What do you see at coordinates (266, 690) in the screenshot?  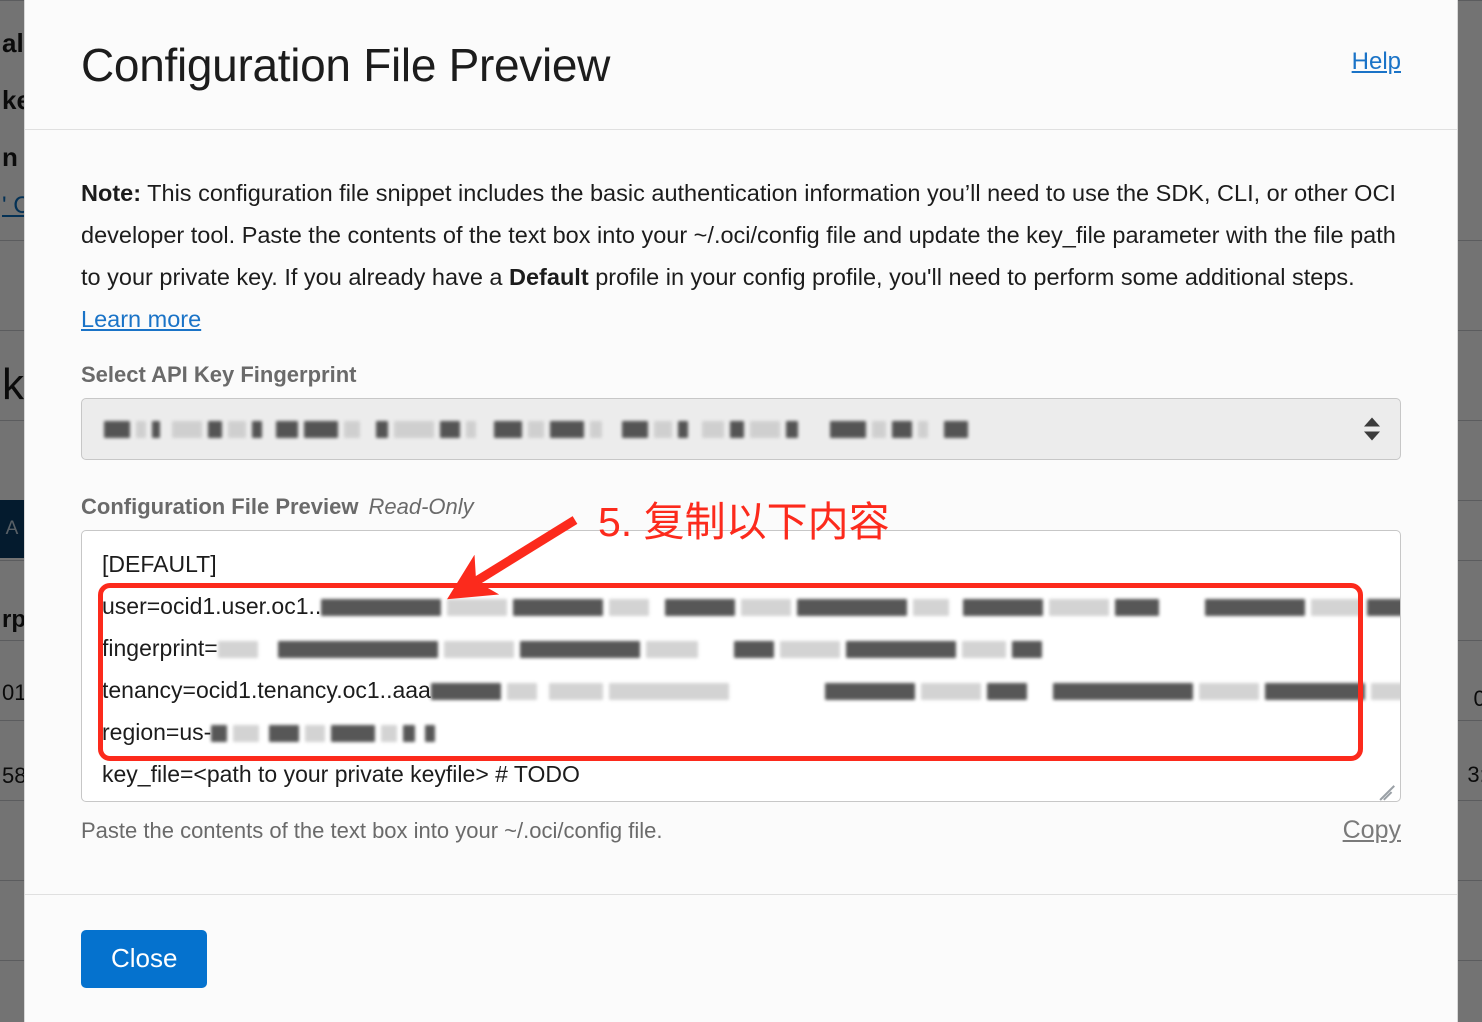 I see `config-line-text: tenancy=ocid1.tenancy.oc1..aaa` at bounding box center [266, 690].